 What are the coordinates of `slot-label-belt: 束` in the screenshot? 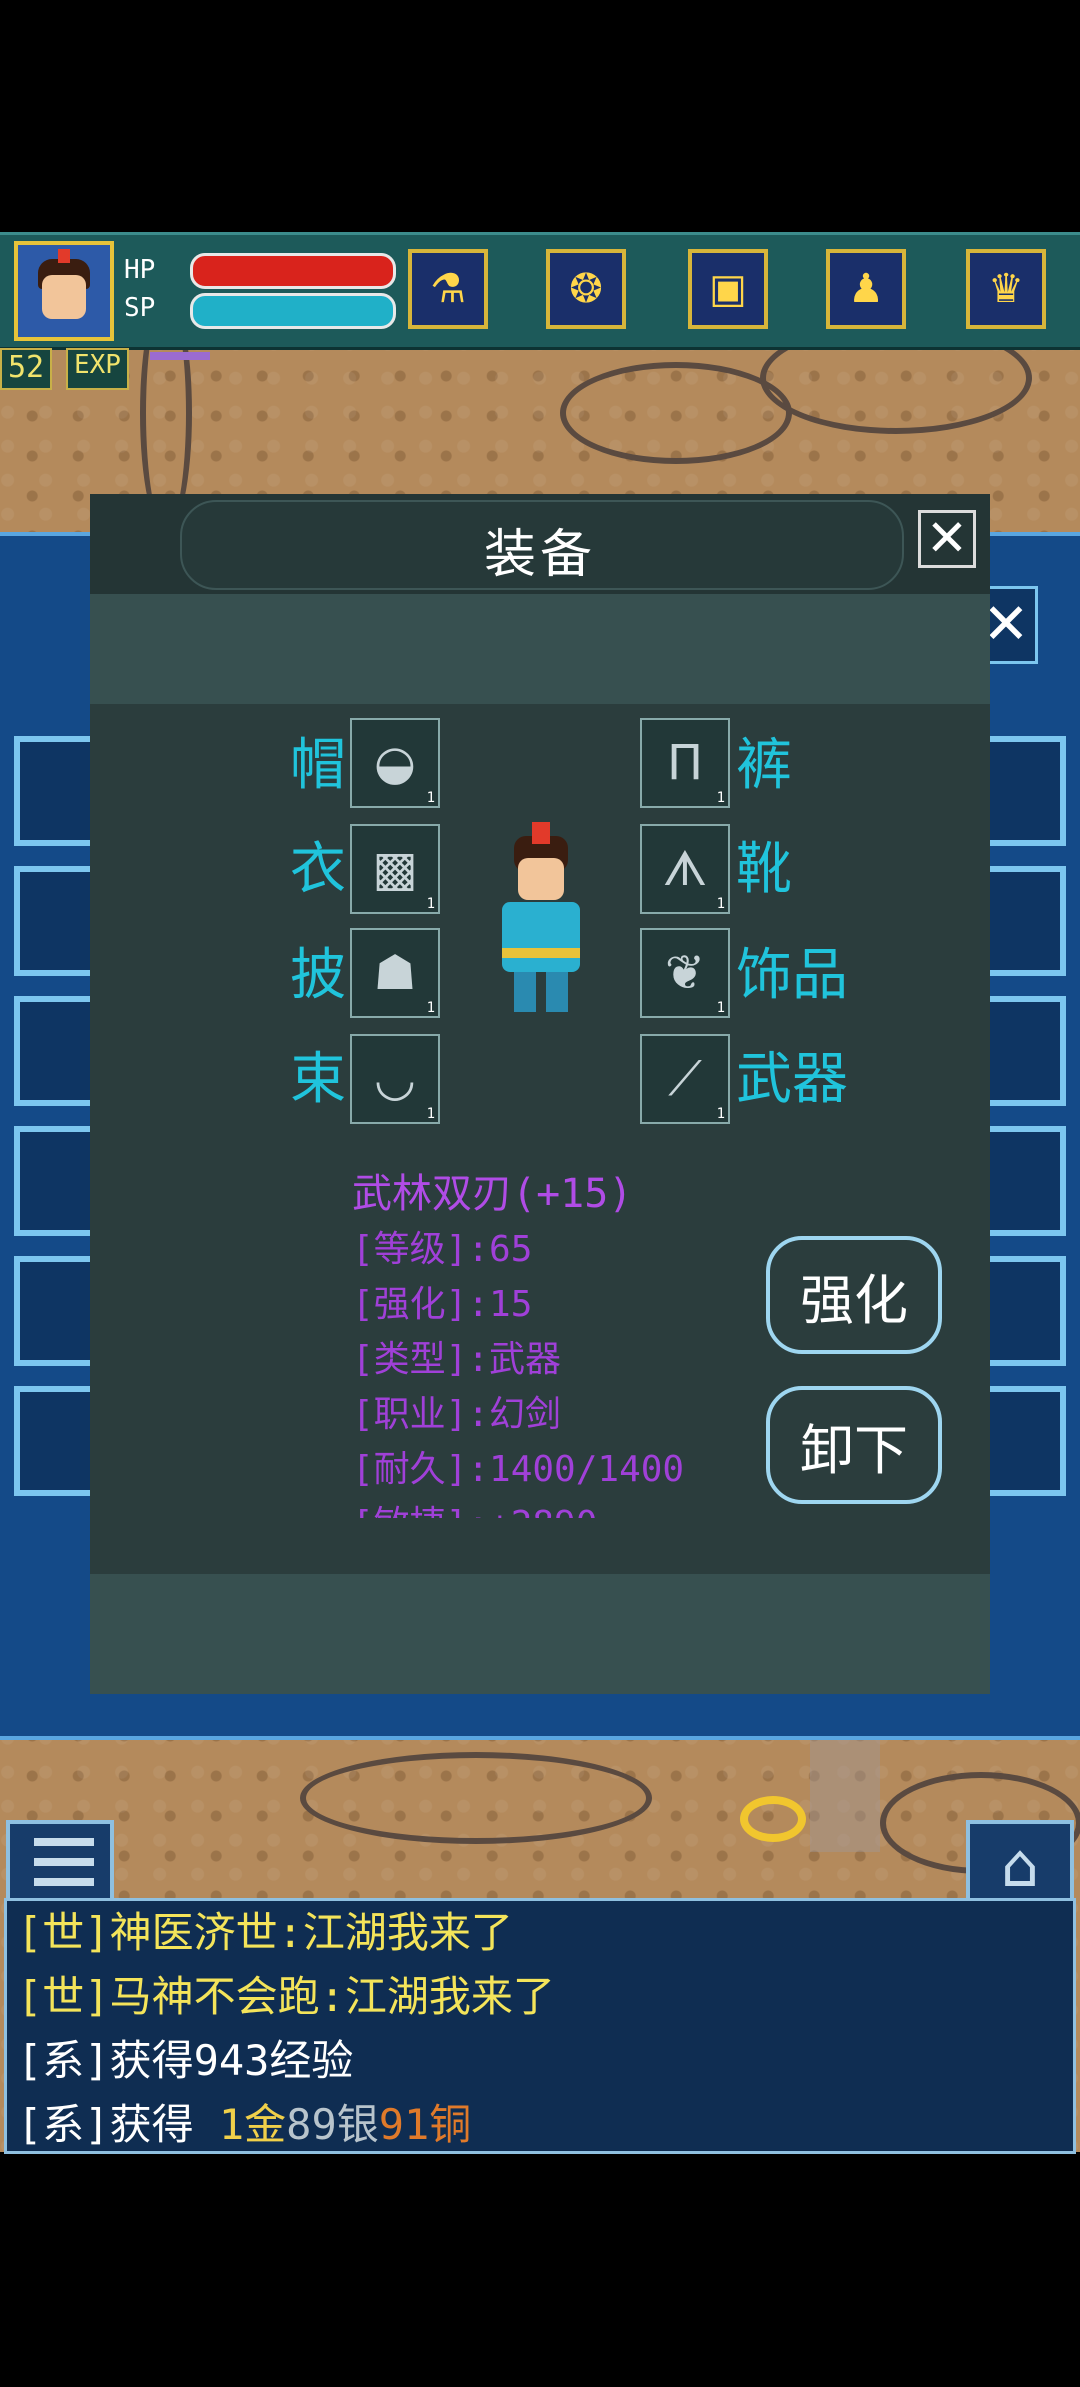 It's located at (318, 1079).